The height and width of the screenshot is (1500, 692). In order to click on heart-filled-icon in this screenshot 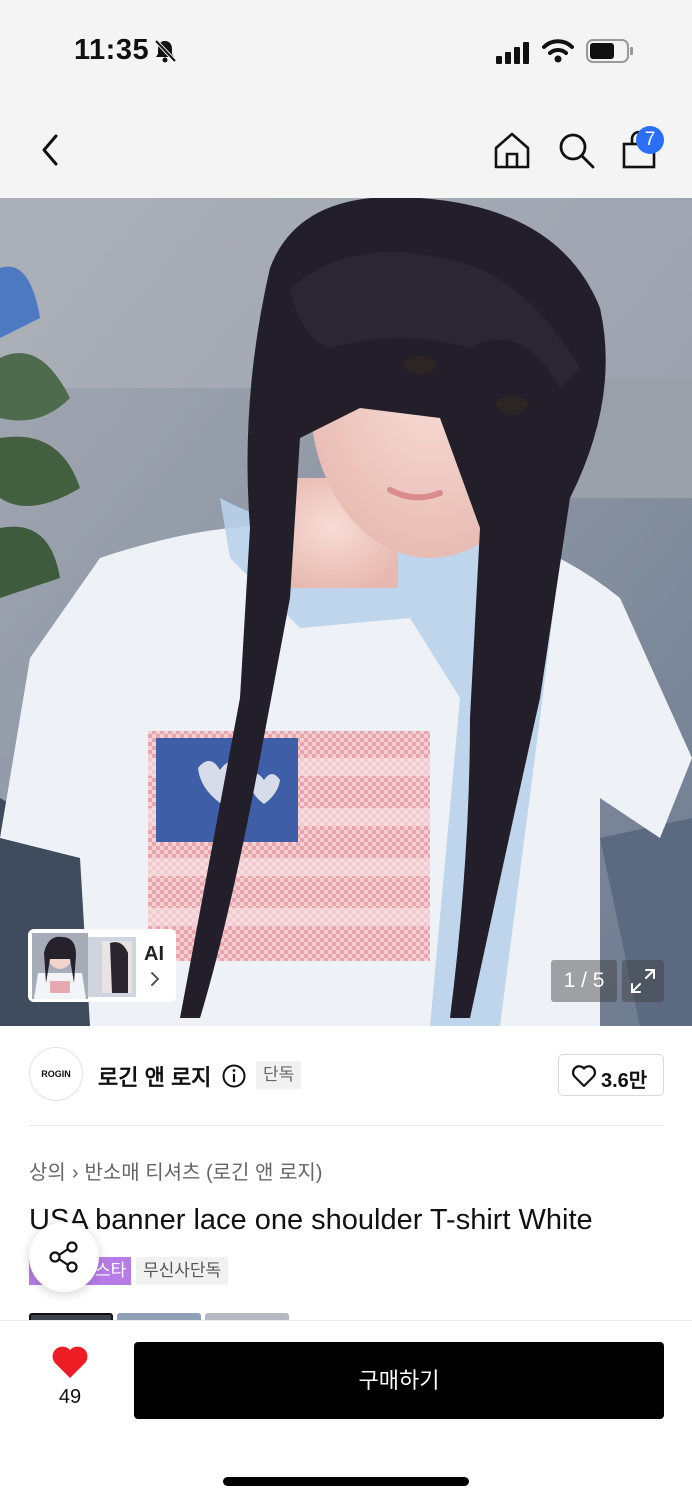, I will do `click(70, 1364)`.